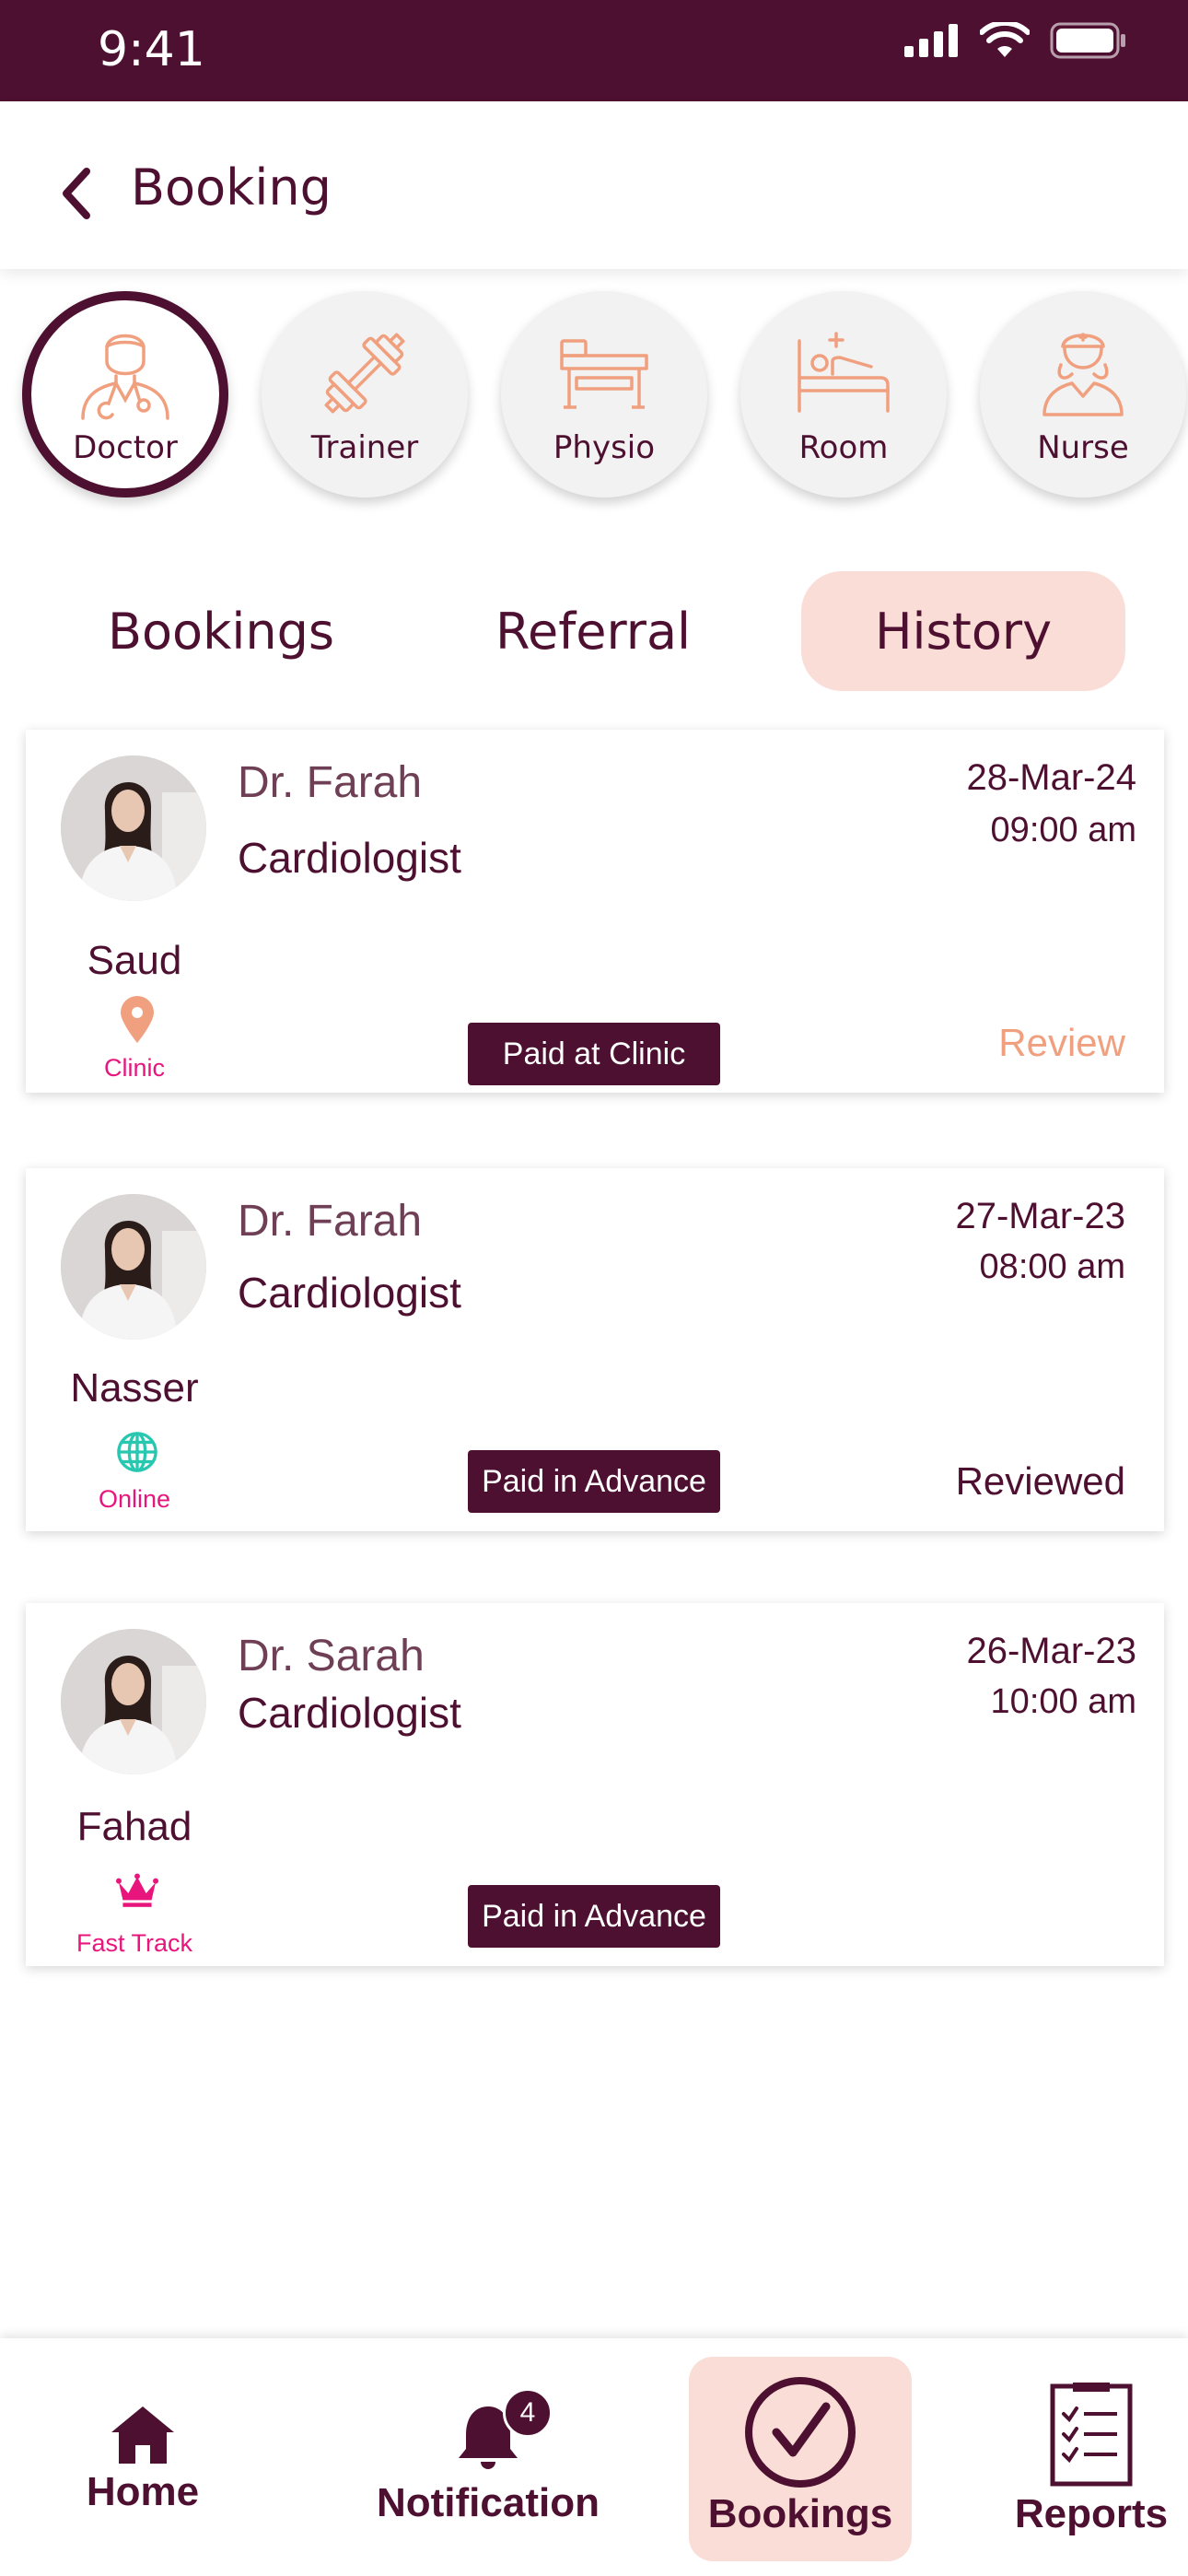 The width and height of the screenshot is (1188, 2576). I want to click on clipboard-icon, so click(1091, 2435).